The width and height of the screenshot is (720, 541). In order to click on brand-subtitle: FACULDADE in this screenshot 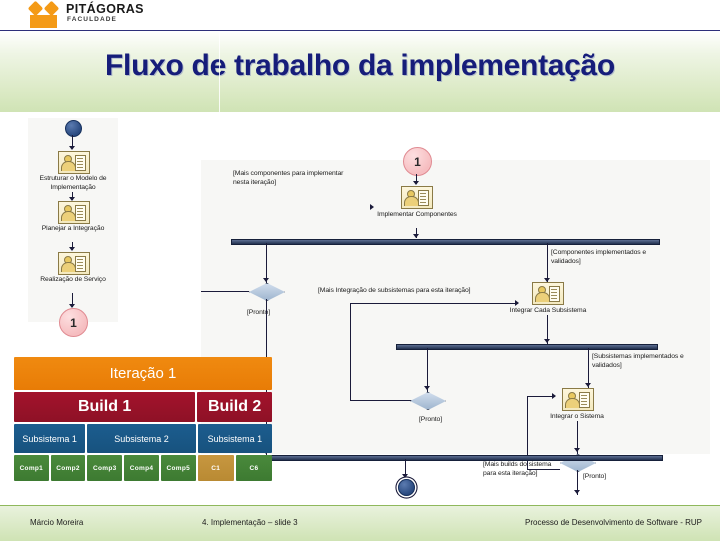, I will do `click(92, 19)`.